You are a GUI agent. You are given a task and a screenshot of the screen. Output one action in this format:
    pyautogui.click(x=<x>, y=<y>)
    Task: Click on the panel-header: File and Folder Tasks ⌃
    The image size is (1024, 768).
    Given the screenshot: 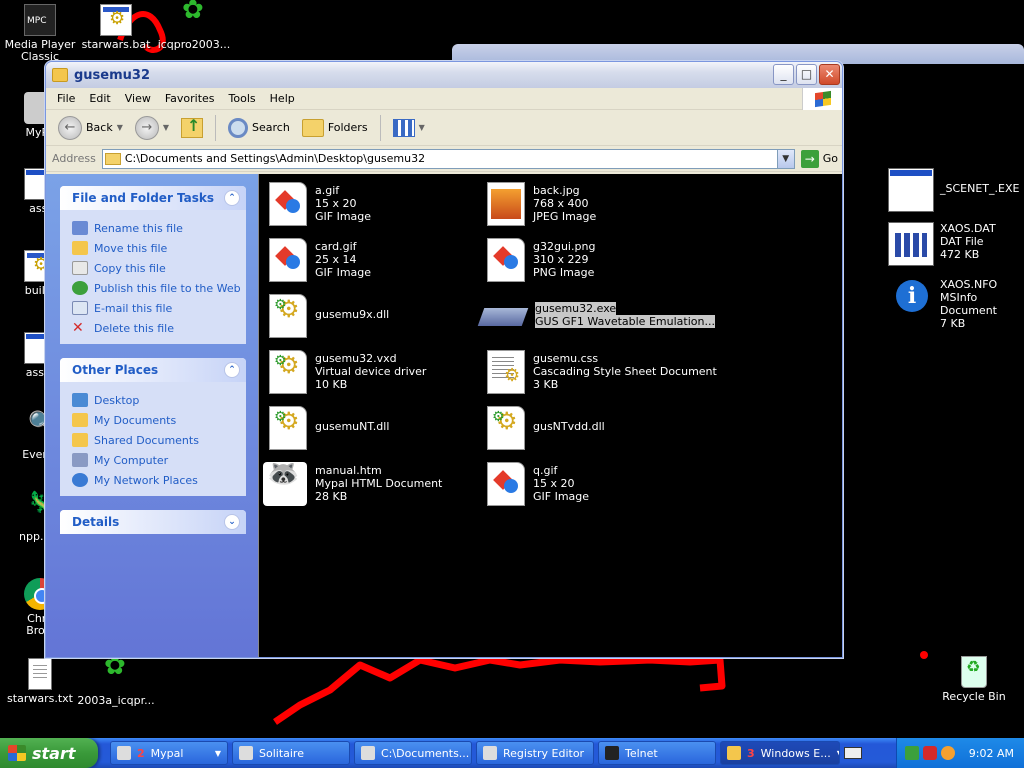 What is the action you would take?
    pyautogui.click(x=153, y=198)
    